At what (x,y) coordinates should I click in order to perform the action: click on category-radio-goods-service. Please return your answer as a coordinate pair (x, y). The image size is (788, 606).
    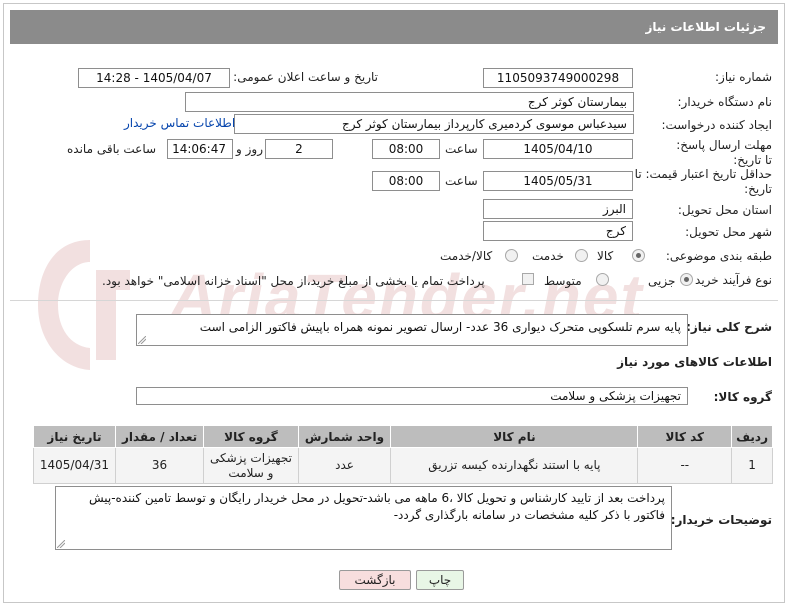
    Looking at the image, I should click on (511, 255).